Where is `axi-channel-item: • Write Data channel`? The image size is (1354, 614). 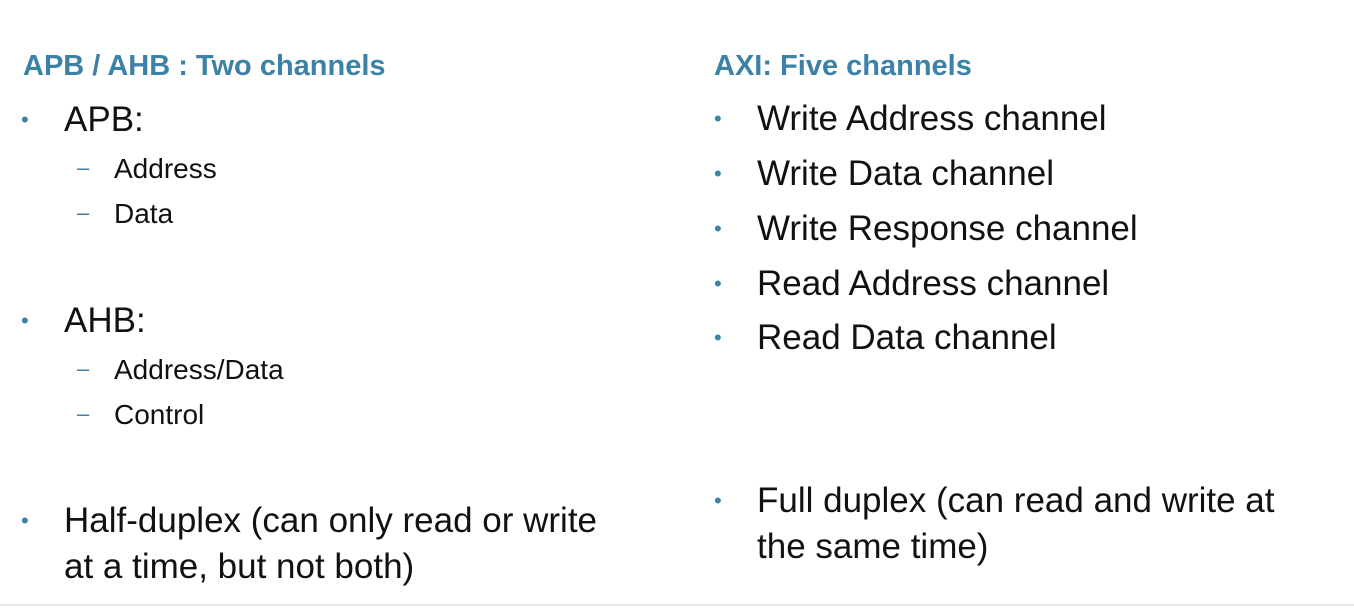 axi-channel-item: • Write Data channel is located at coordinates (884, 174).